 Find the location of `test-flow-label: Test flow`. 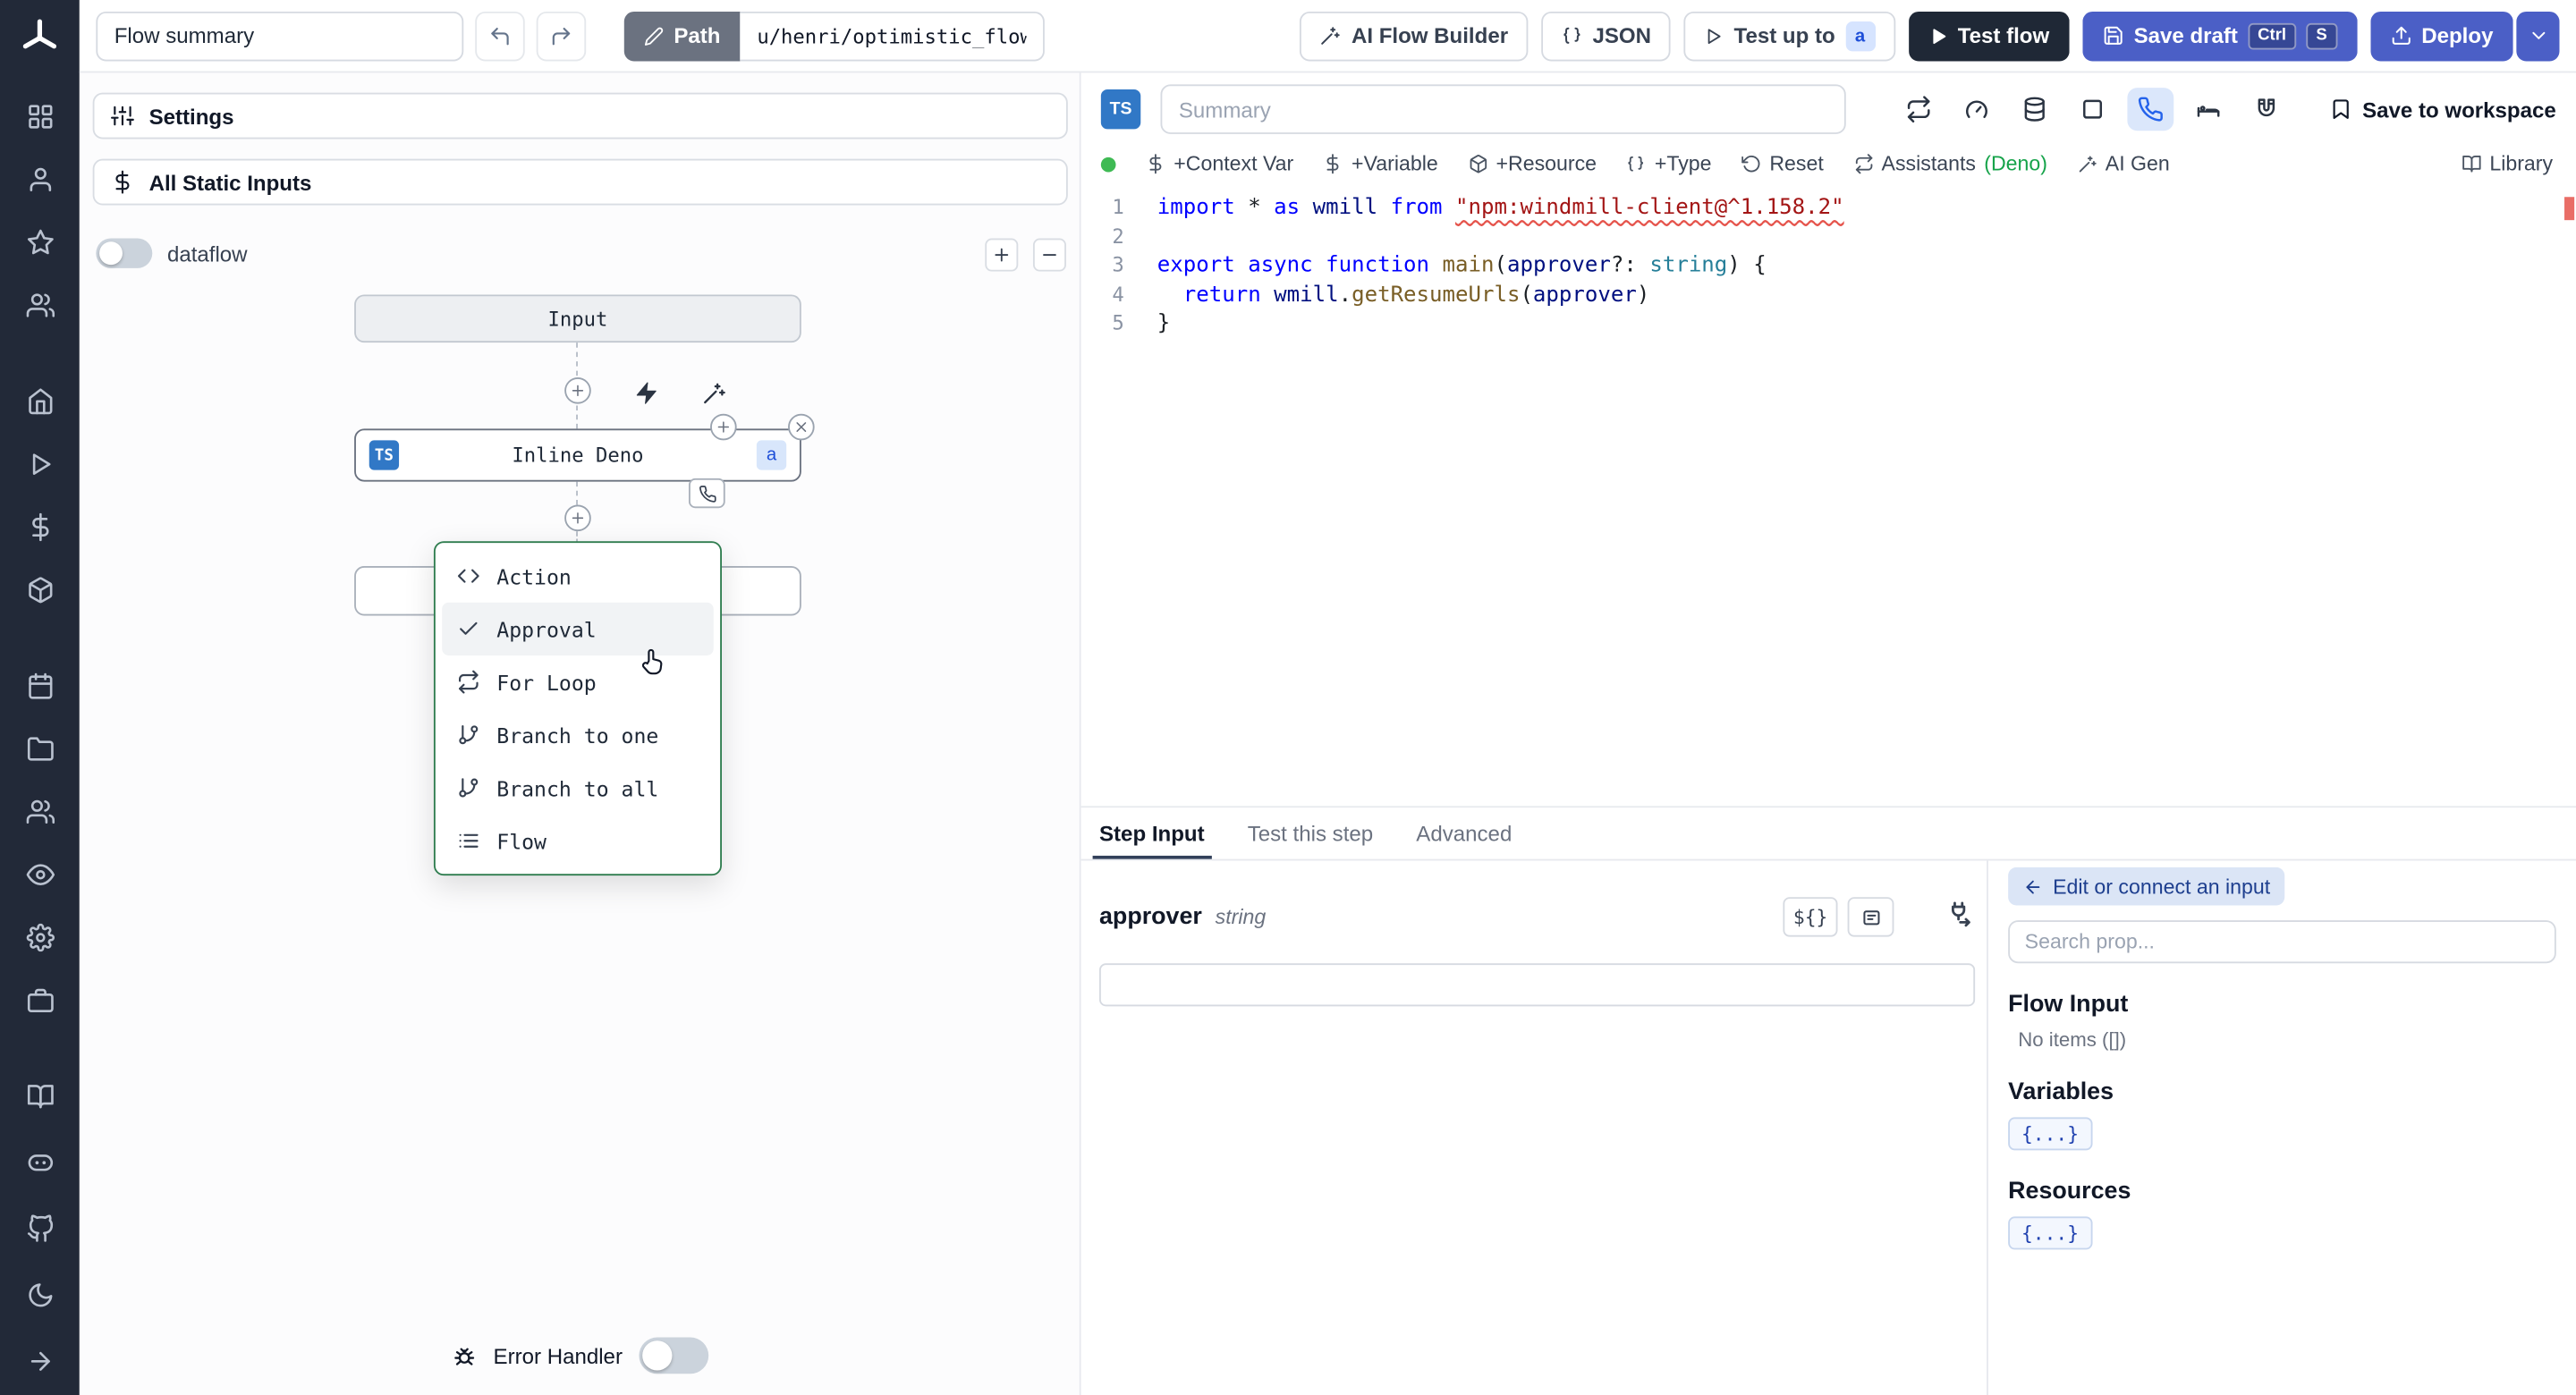

test-flow-label: Test flow is located at coordinates (2003, 35).